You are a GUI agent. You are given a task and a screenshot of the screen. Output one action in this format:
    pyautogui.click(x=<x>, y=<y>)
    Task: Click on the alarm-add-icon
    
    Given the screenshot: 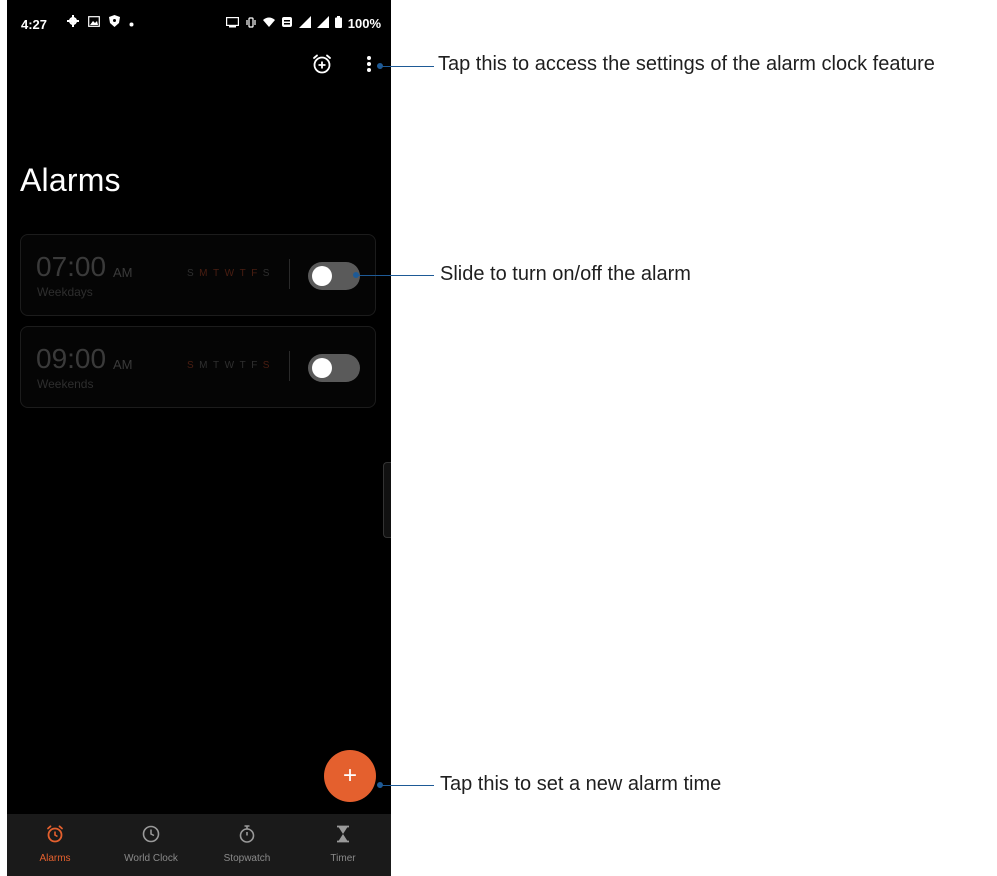 What is the action you would take?
    pyautogui.click(x=322, y=66)
    